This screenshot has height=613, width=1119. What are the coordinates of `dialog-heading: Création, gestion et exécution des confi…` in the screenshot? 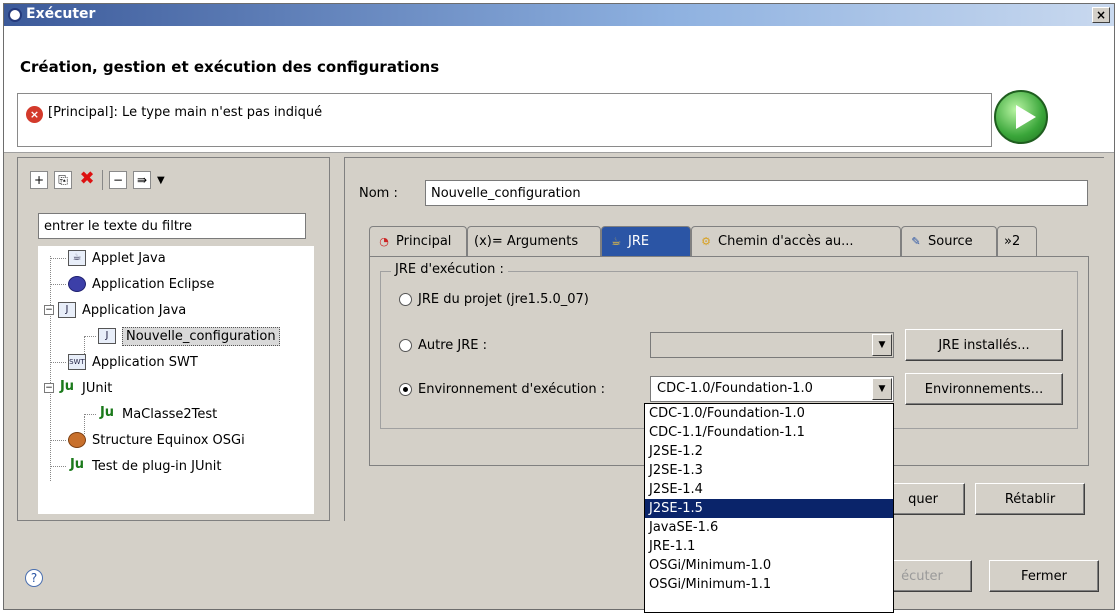 It's located at (230, 67).